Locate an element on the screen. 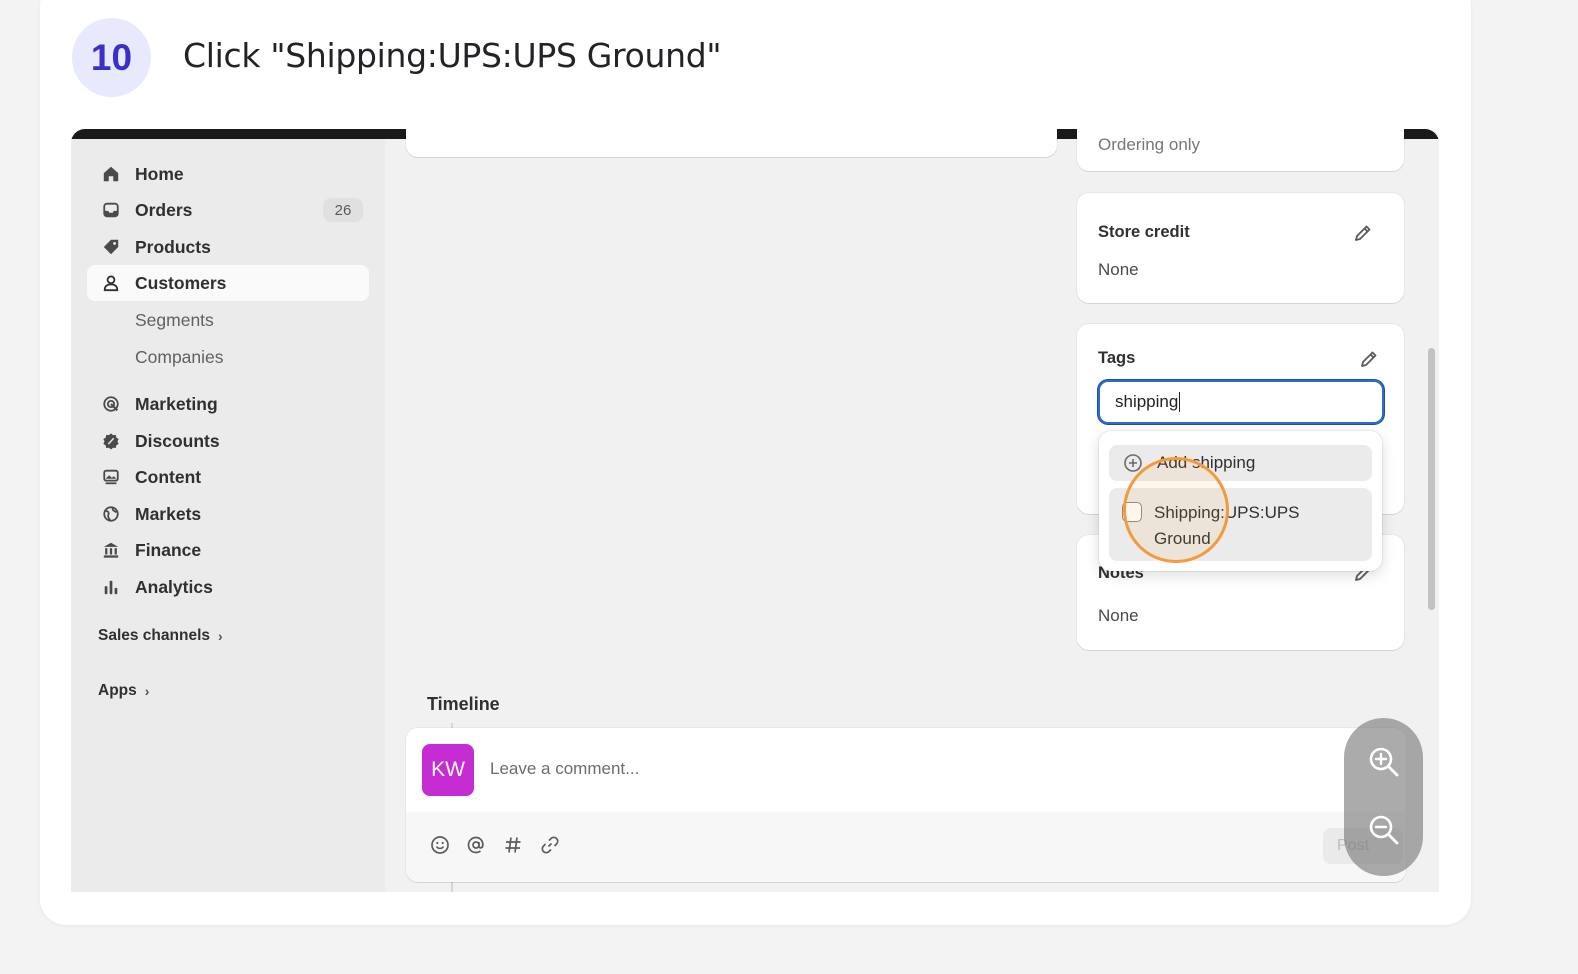 The image size is (1578, 974). sidebar-item-label: Products is located at coordinates (173, 246).